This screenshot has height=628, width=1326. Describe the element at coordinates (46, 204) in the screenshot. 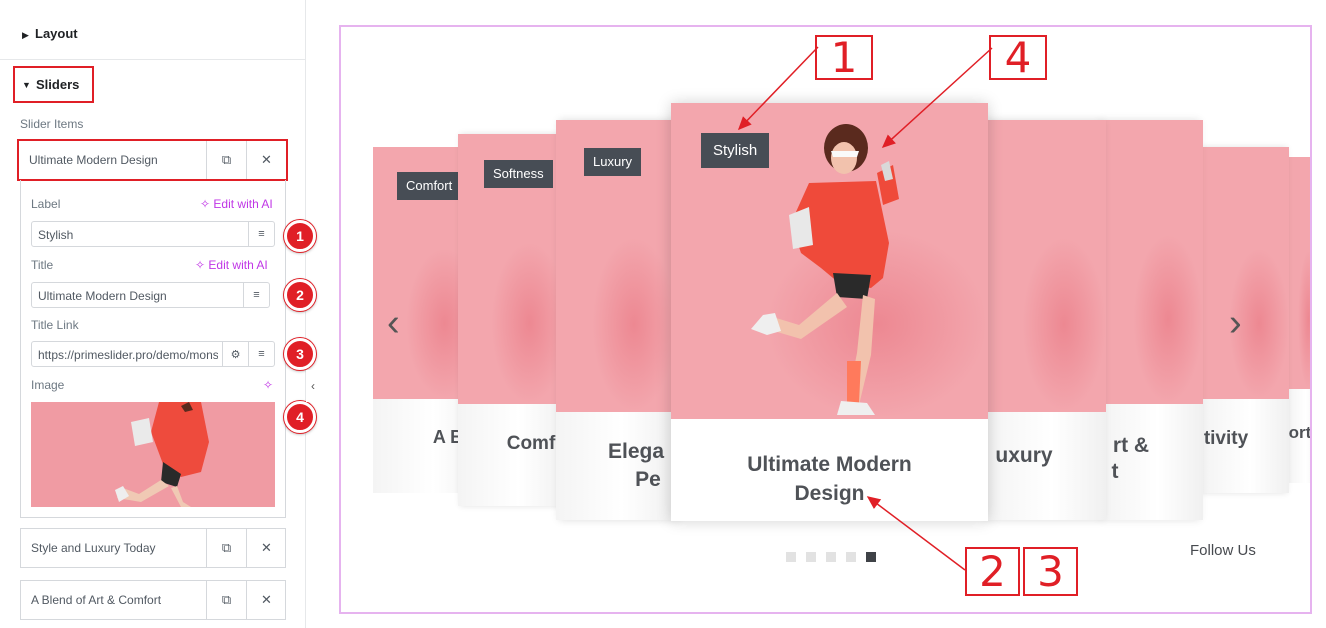

I see `label-field-label: Label` at that location.